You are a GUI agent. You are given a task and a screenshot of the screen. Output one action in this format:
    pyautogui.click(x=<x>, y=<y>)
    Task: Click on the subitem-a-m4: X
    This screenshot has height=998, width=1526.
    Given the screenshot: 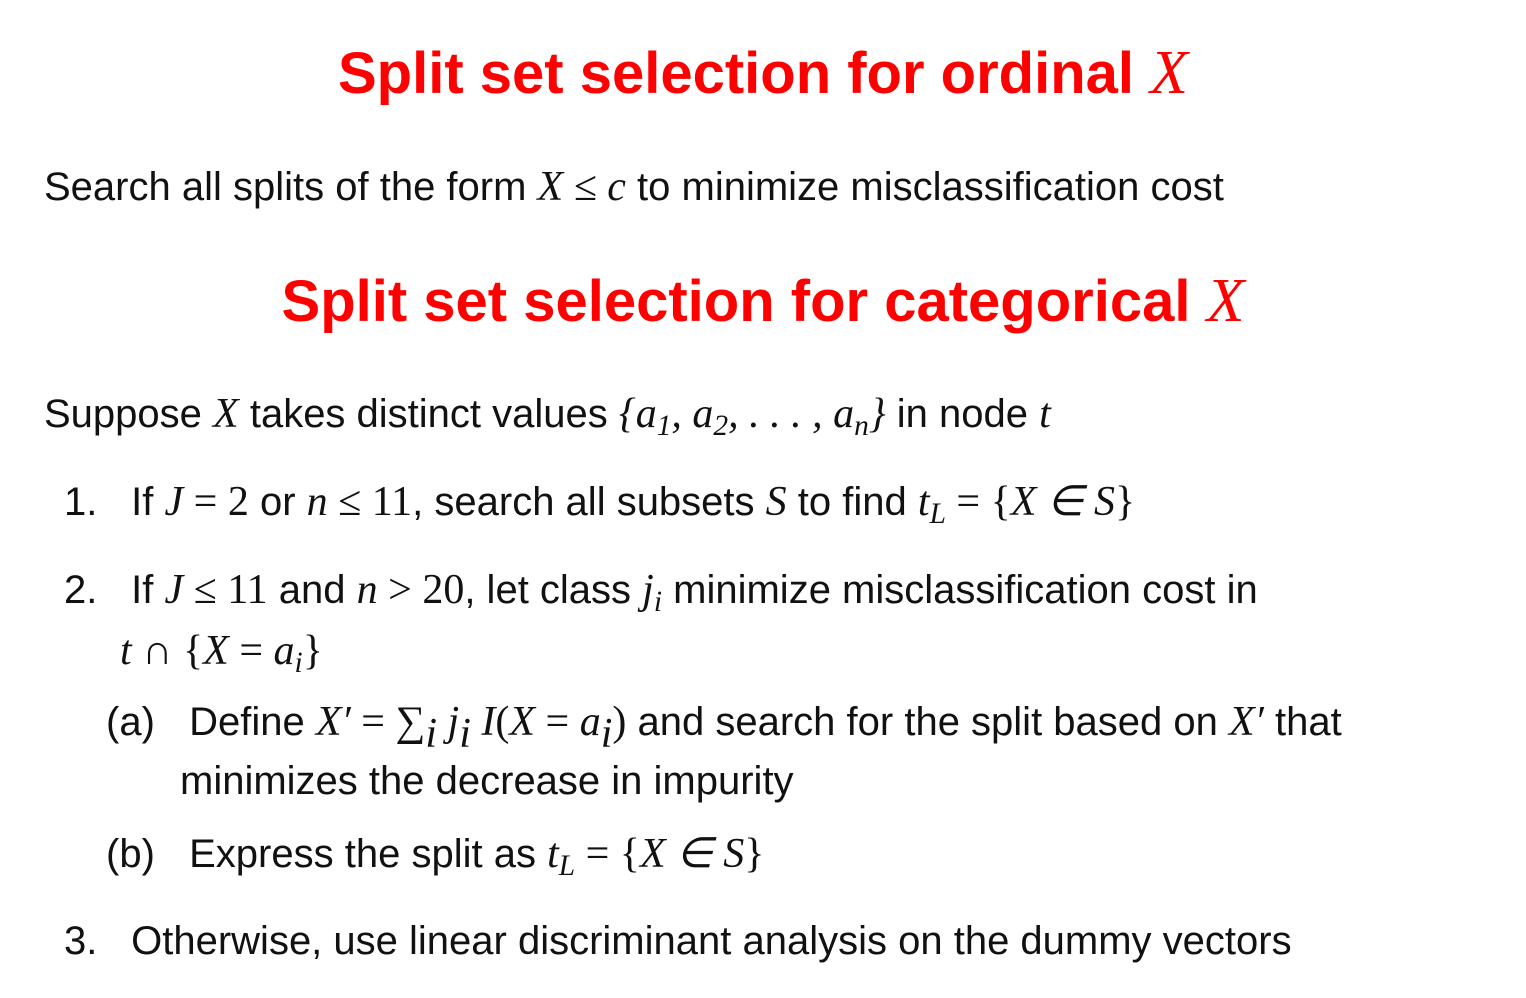 What is the action you would take?
    pyautogui.click(x=522, y=722)
    